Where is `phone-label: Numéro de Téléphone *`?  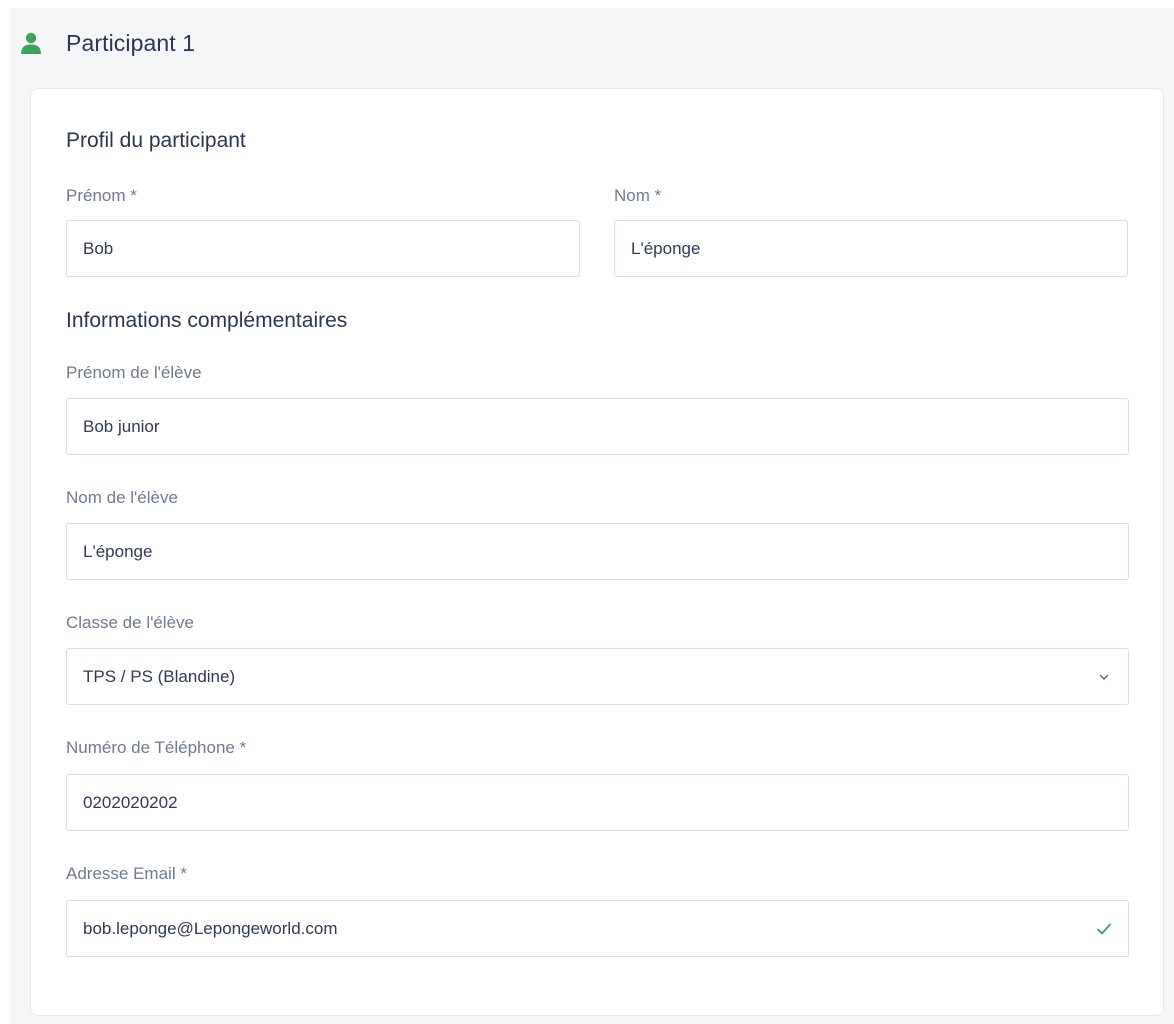
phone-label: Numéro de Téléphone * is located at coordinates (156, 747).